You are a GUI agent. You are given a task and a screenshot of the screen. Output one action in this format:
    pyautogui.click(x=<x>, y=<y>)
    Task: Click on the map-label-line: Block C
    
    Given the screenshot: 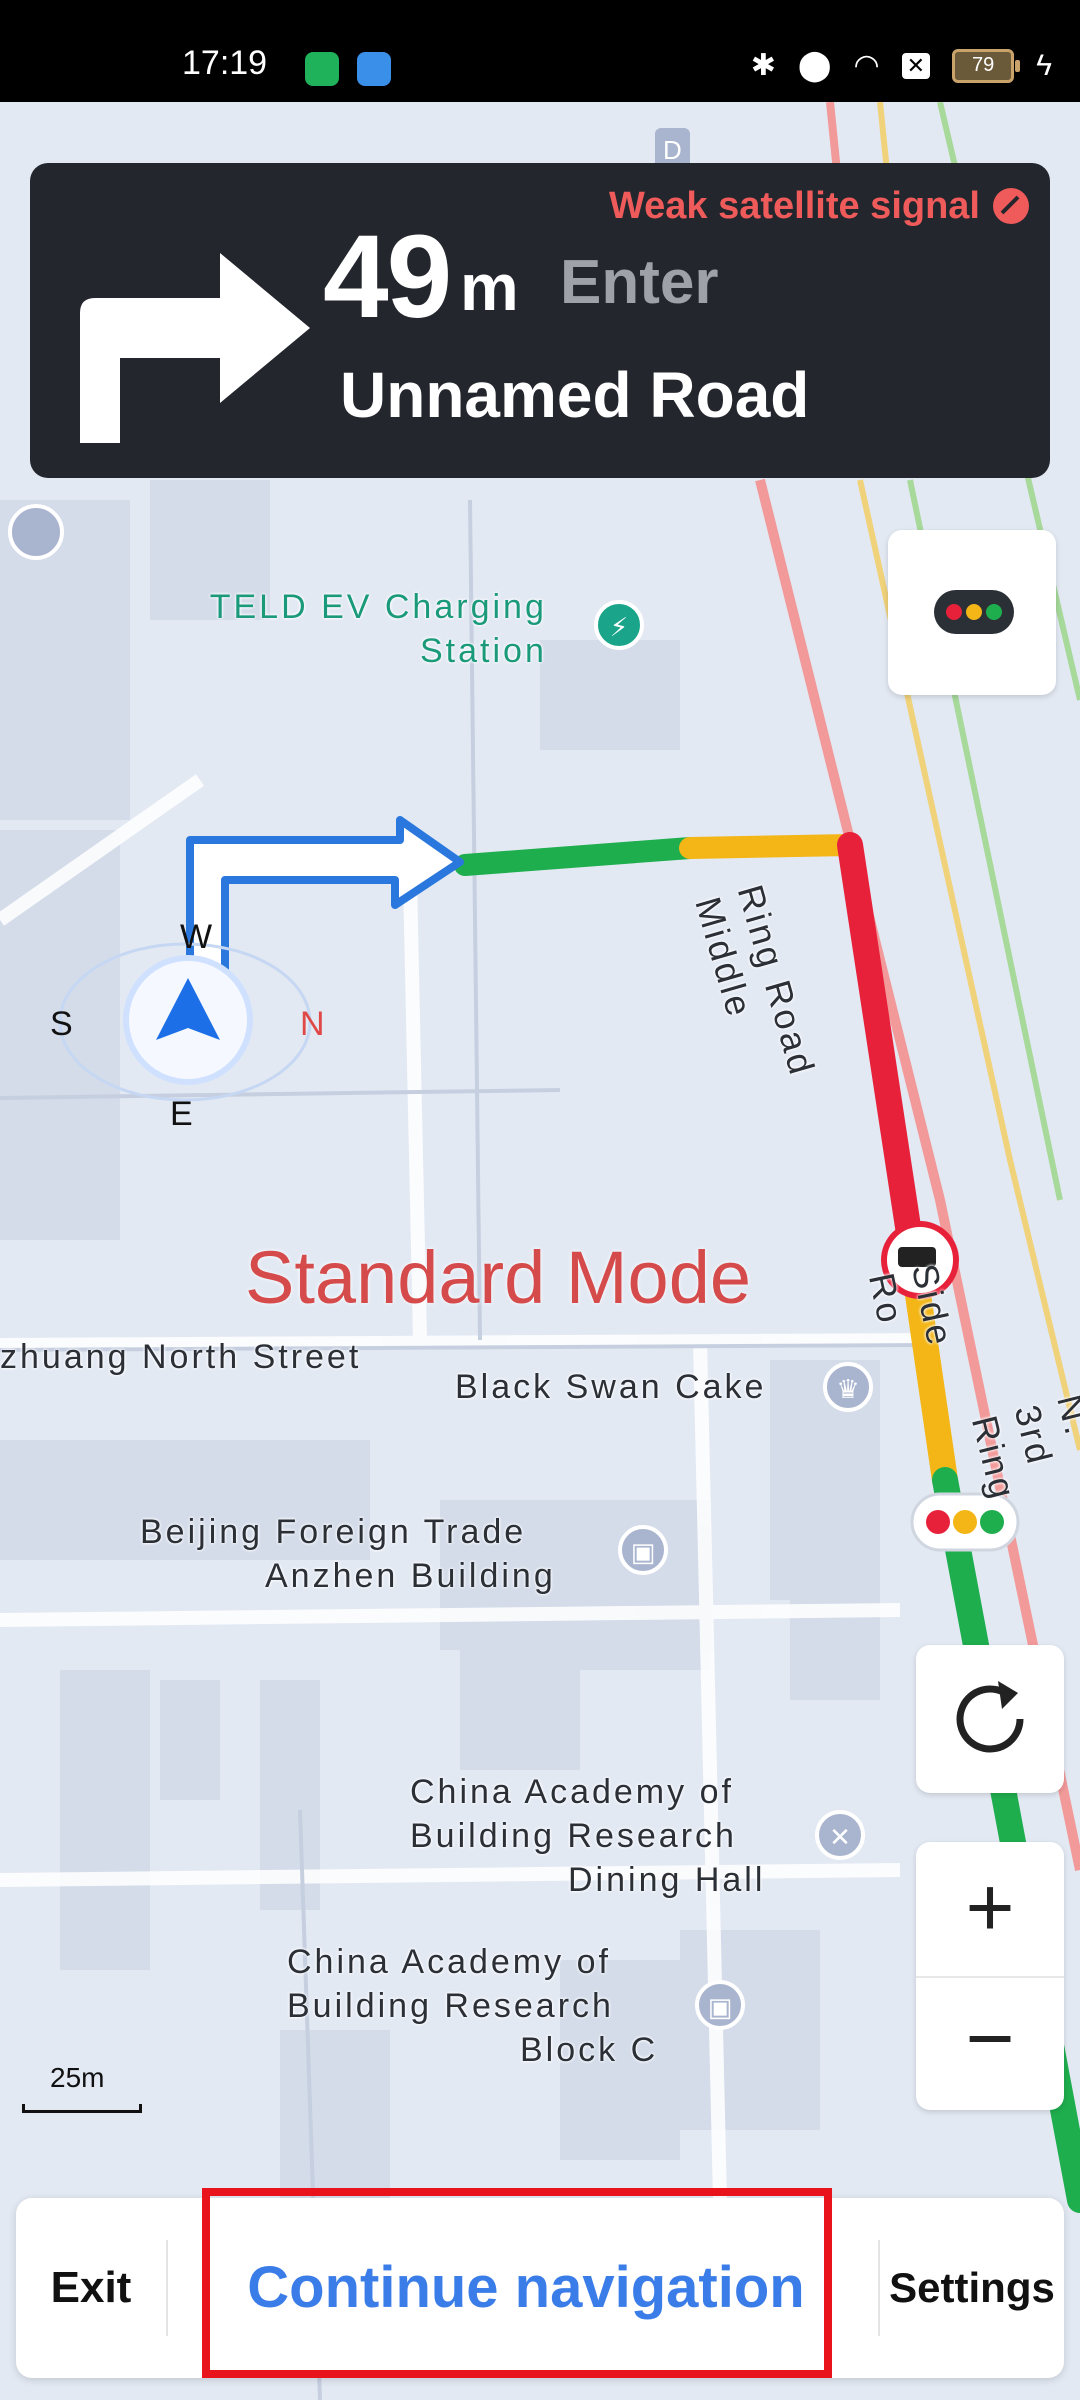 What is the action you would take?
    pyautogui.click(x=589, y=2050)
    